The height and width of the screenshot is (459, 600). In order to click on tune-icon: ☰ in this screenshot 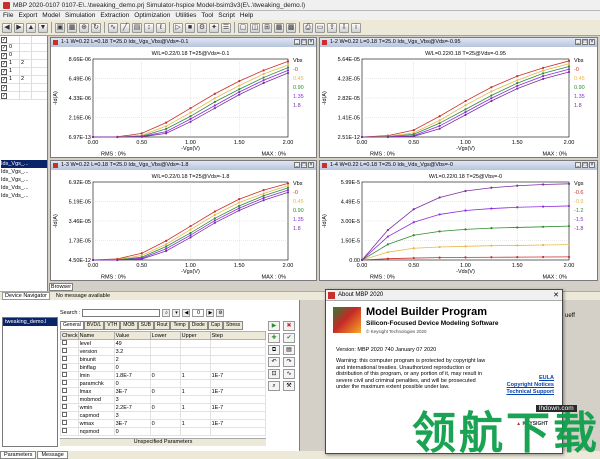, I will do `click(226, 27)`.